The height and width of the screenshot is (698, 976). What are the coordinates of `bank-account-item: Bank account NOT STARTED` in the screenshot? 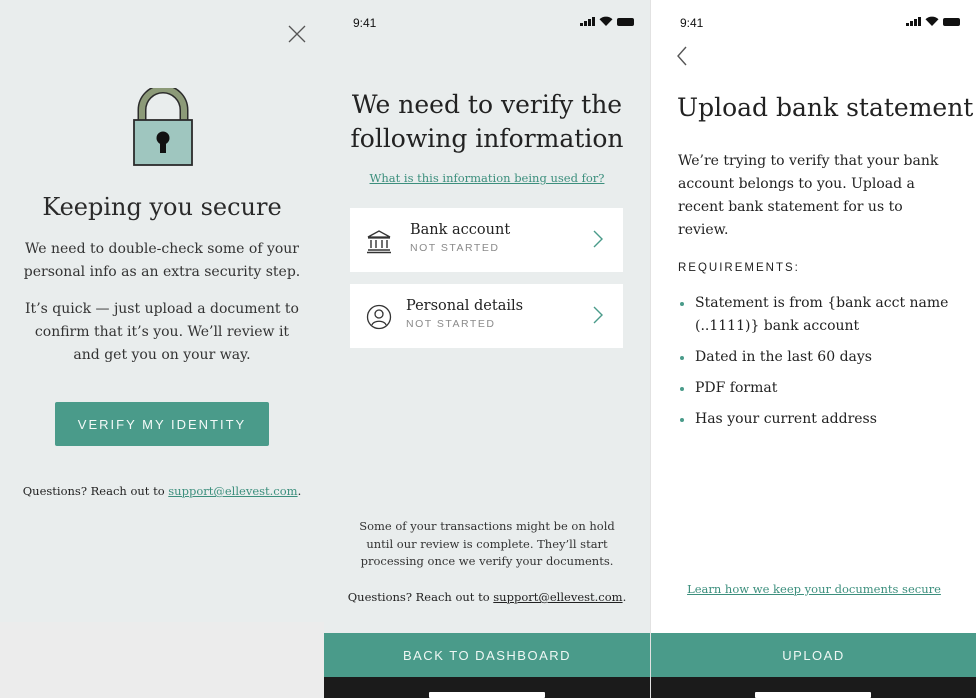 It's located at (486, 240).